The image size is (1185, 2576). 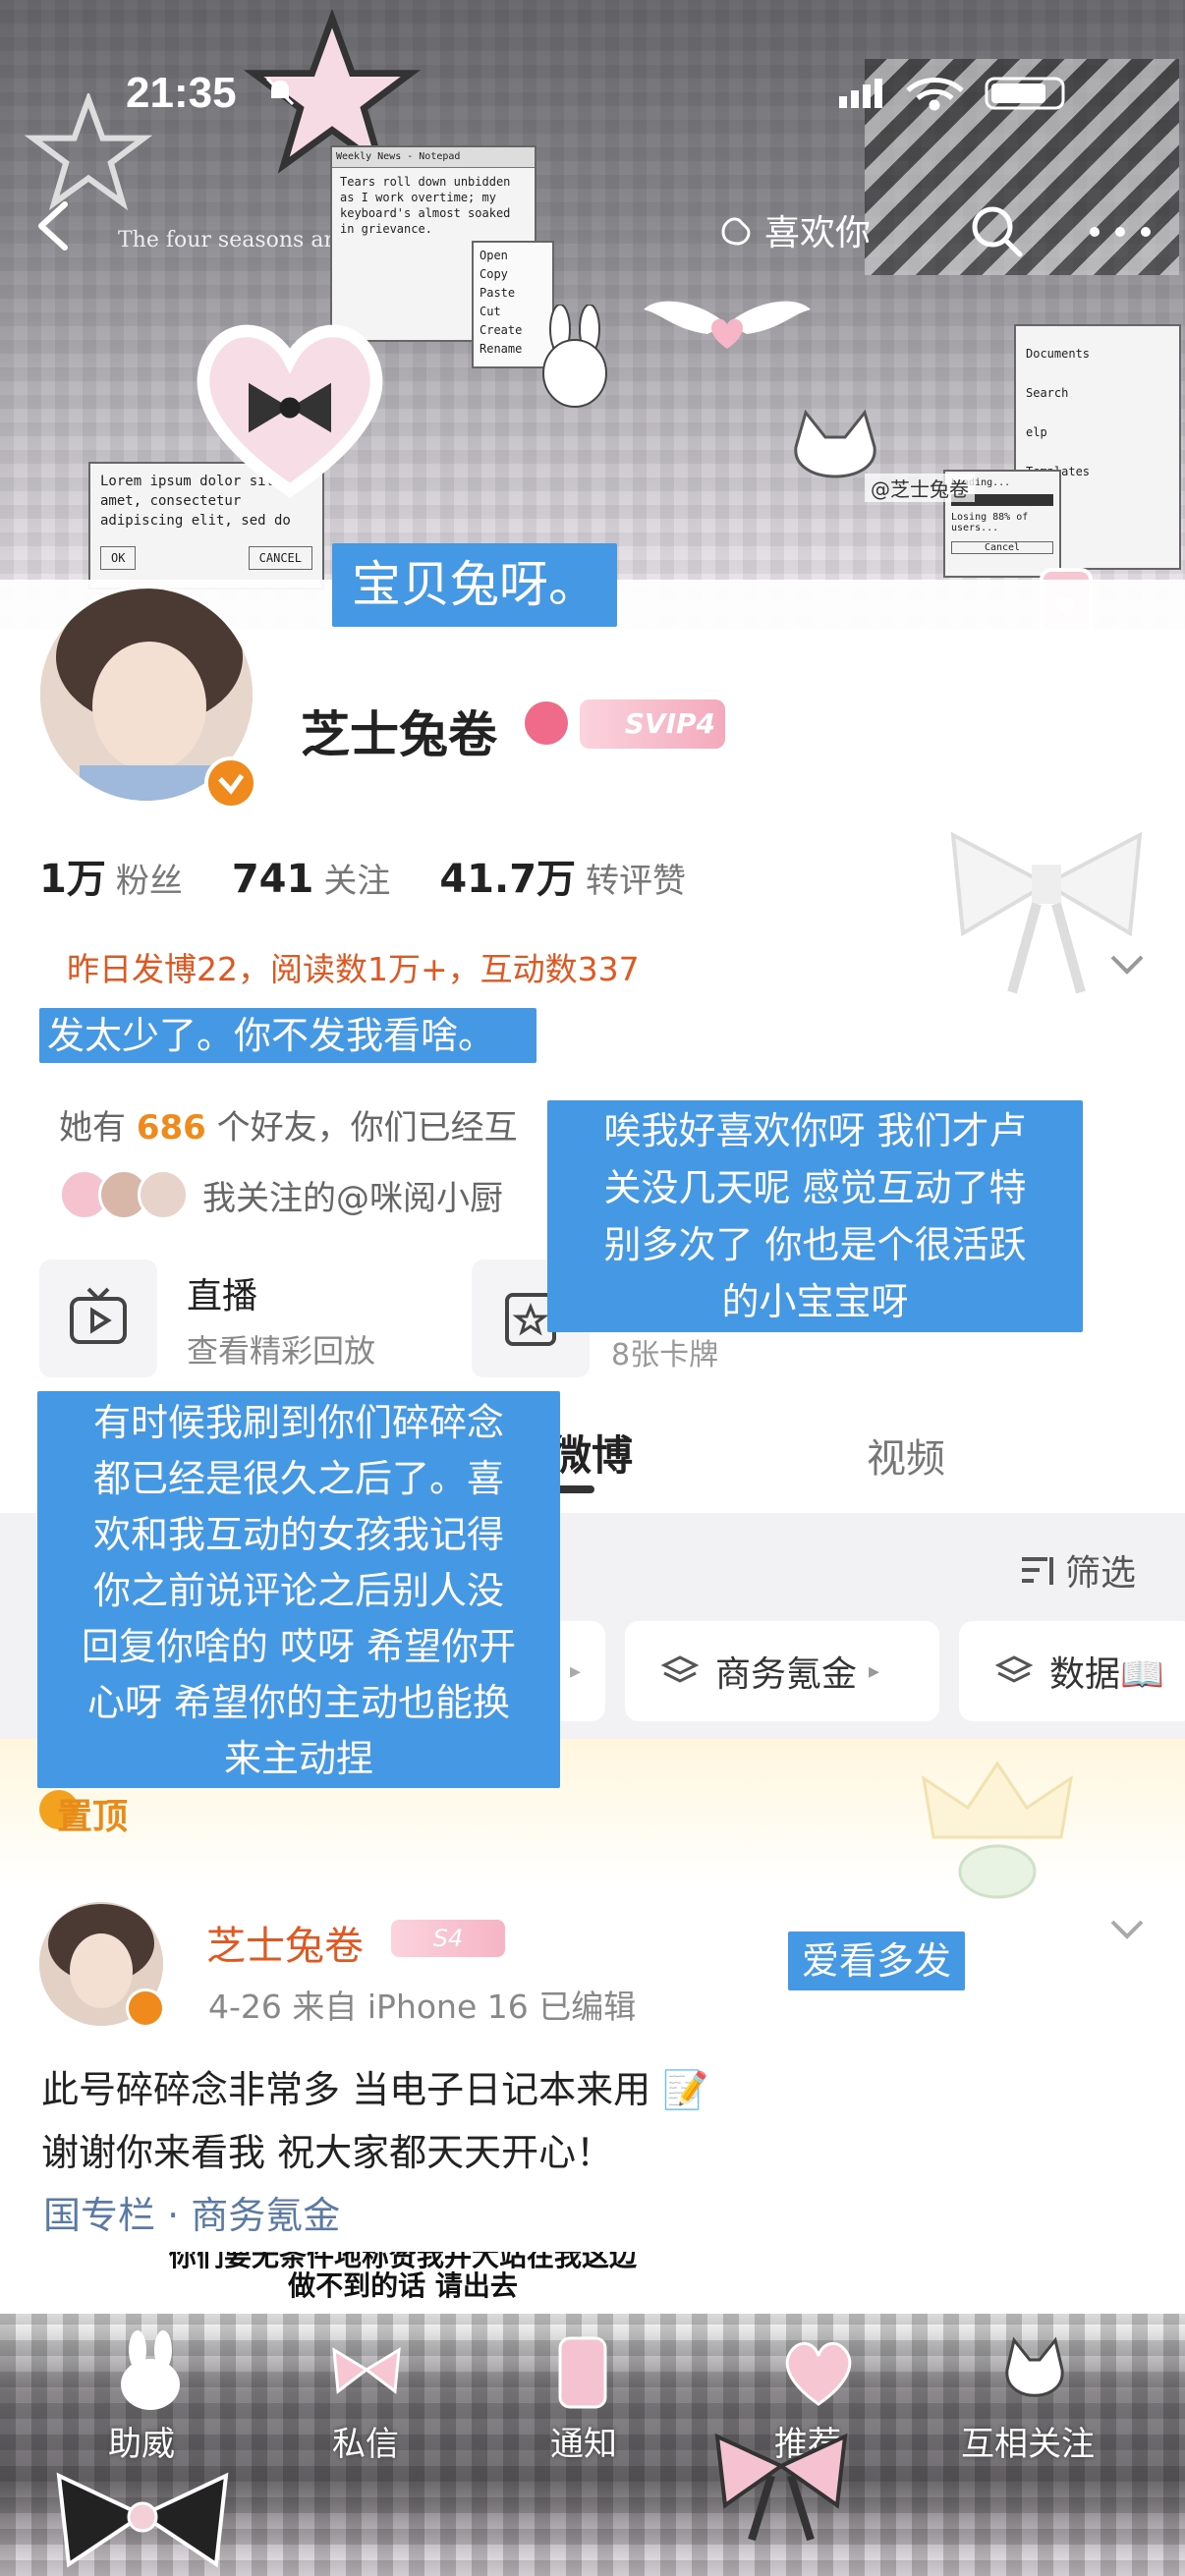 I want to click on caption-line: 来主动捏, so click(x=298, y=1758).